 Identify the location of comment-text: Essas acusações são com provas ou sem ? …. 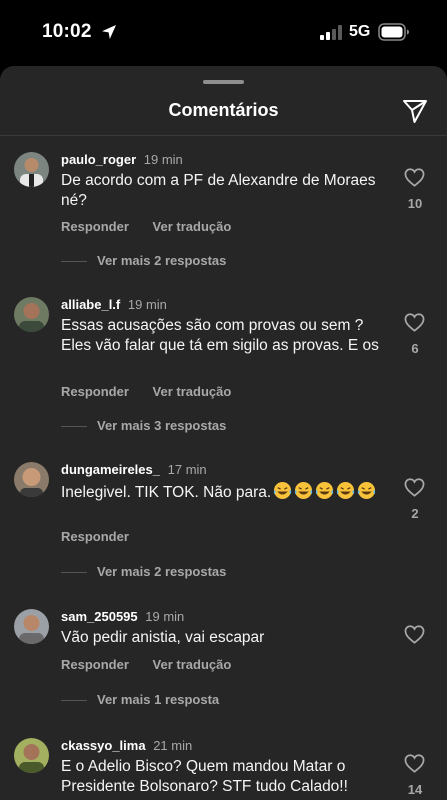
(220, 335).